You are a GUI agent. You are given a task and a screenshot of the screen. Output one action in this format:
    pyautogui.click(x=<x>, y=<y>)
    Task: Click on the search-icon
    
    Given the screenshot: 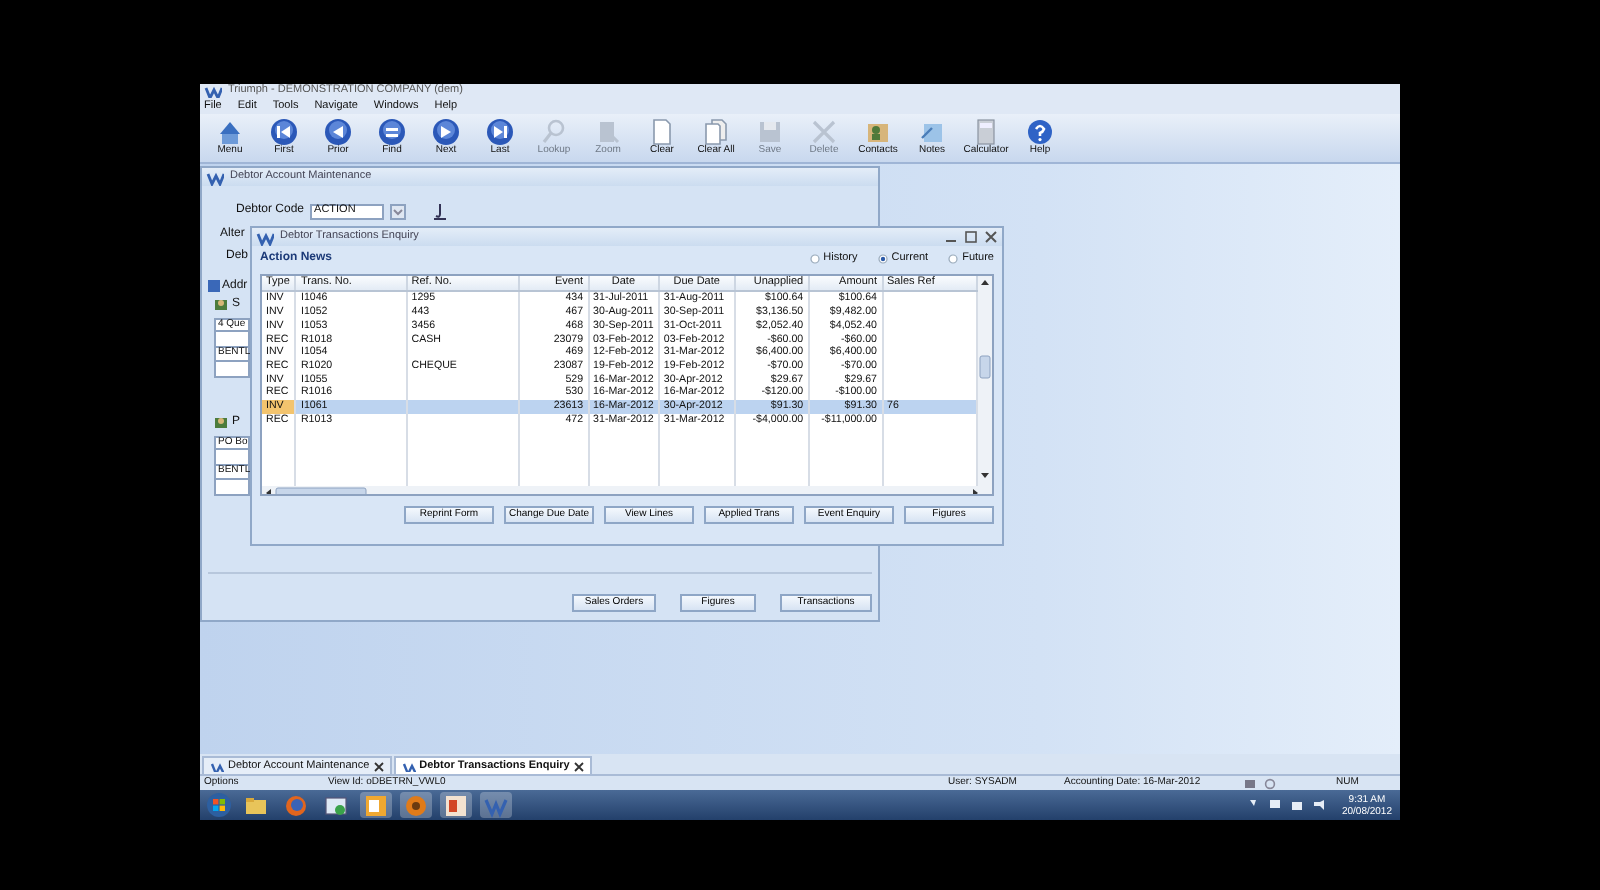 What is the action you would take?
    pyautogui.click(x=554, y=132)
    